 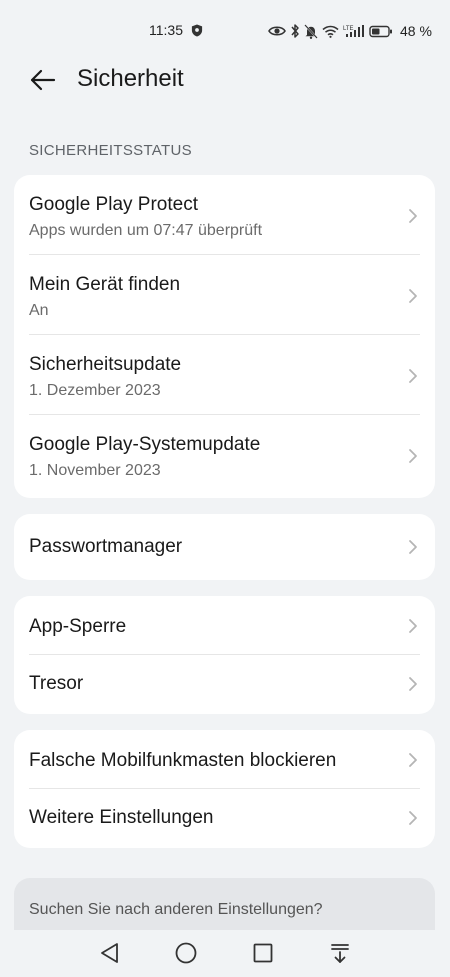 I want to click on item-subtitle: 1. Dezember 2023, so click(x=95, y=390).